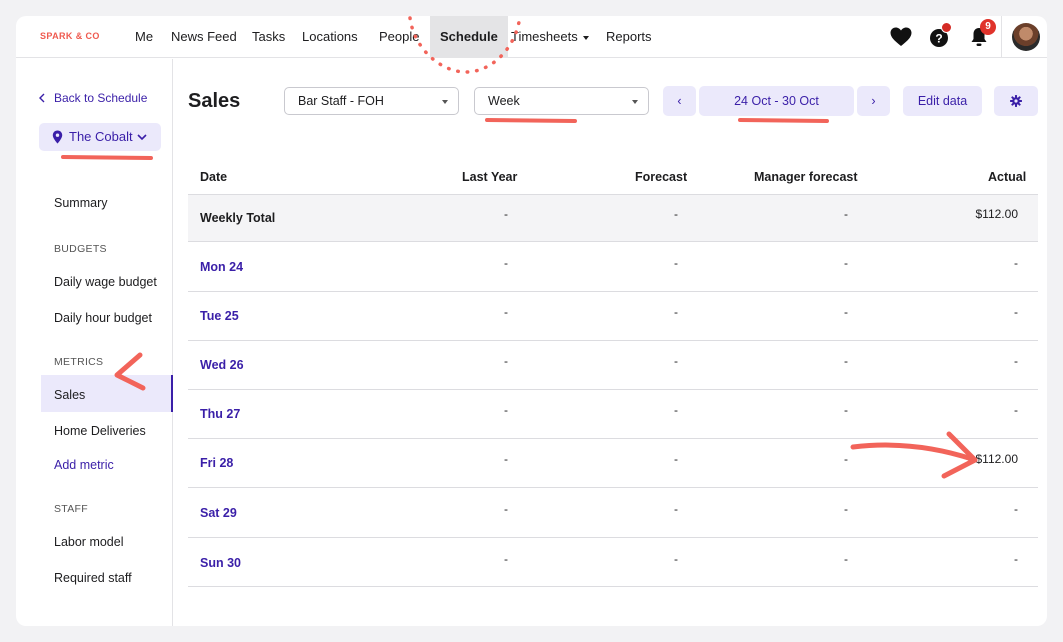  What do you see at coordinates (89, 542) in the screenshot?
I see `sidebar-item-labor-model: Labor model` at bounding box center [89, 542].